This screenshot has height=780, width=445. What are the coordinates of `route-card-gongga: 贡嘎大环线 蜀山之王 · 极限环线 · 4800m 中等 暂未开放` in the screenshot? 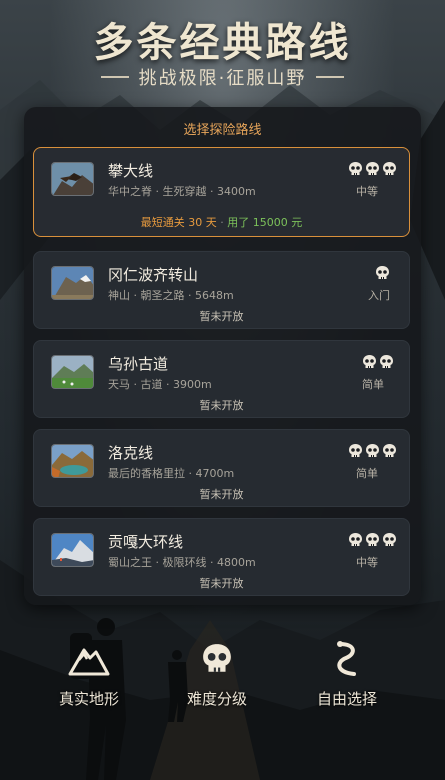 It's located at (221, 557).